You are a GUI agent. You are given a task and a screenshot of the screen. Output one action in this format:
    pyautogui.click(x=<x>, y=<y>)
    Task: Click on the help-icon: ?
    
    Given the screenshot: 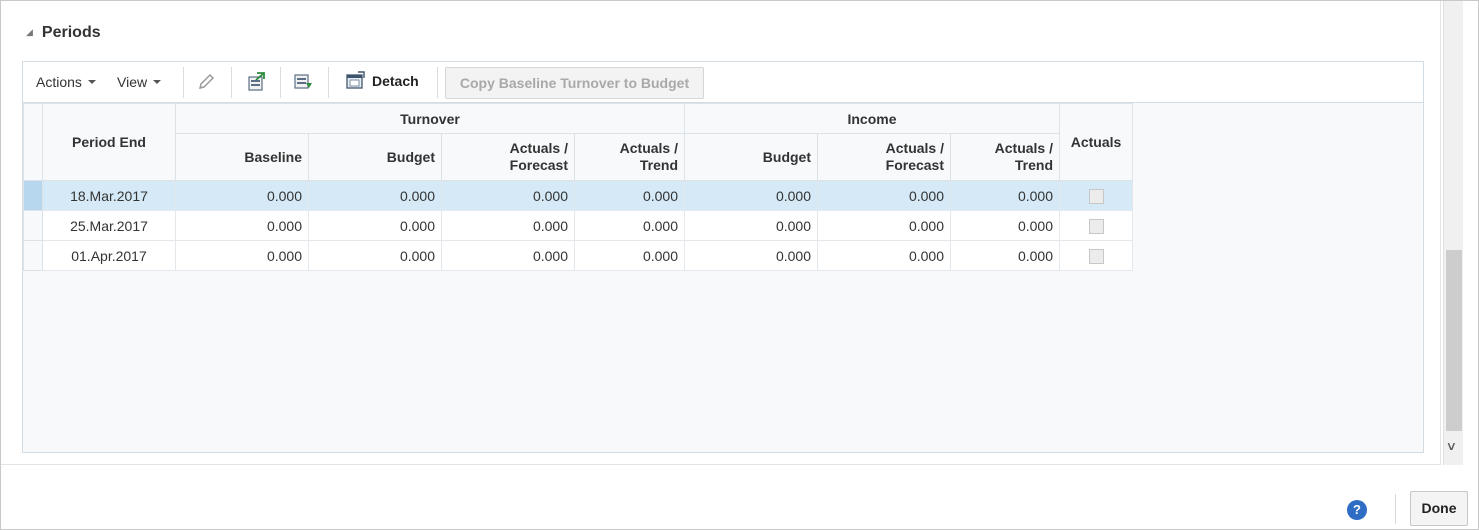 What is the action you would take?
    pyautogui.click(x=1357, y=510)
    